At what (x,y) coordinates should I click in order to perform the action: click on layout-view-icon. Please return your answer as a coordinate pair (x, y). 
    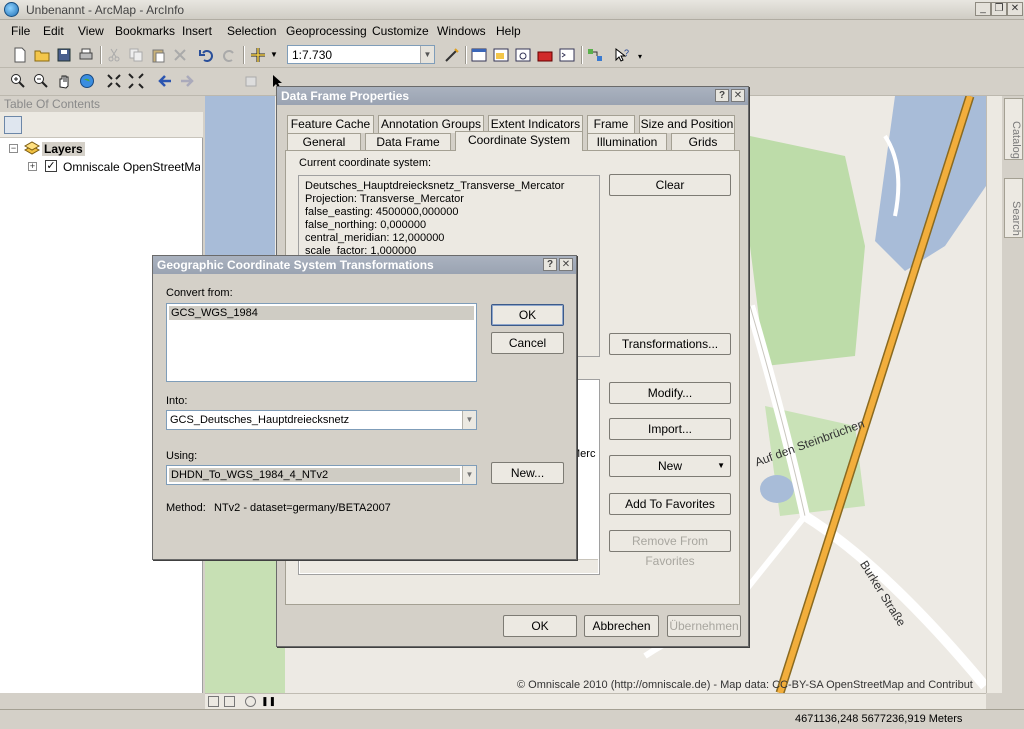
    Looking at the image, I should click on (229, 701).